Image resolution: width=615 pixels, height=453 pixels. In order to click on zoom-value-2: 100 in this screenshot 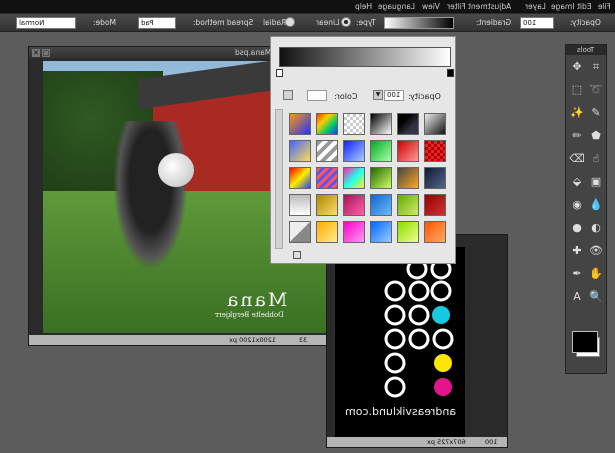, I will do `click(491, 442)`.